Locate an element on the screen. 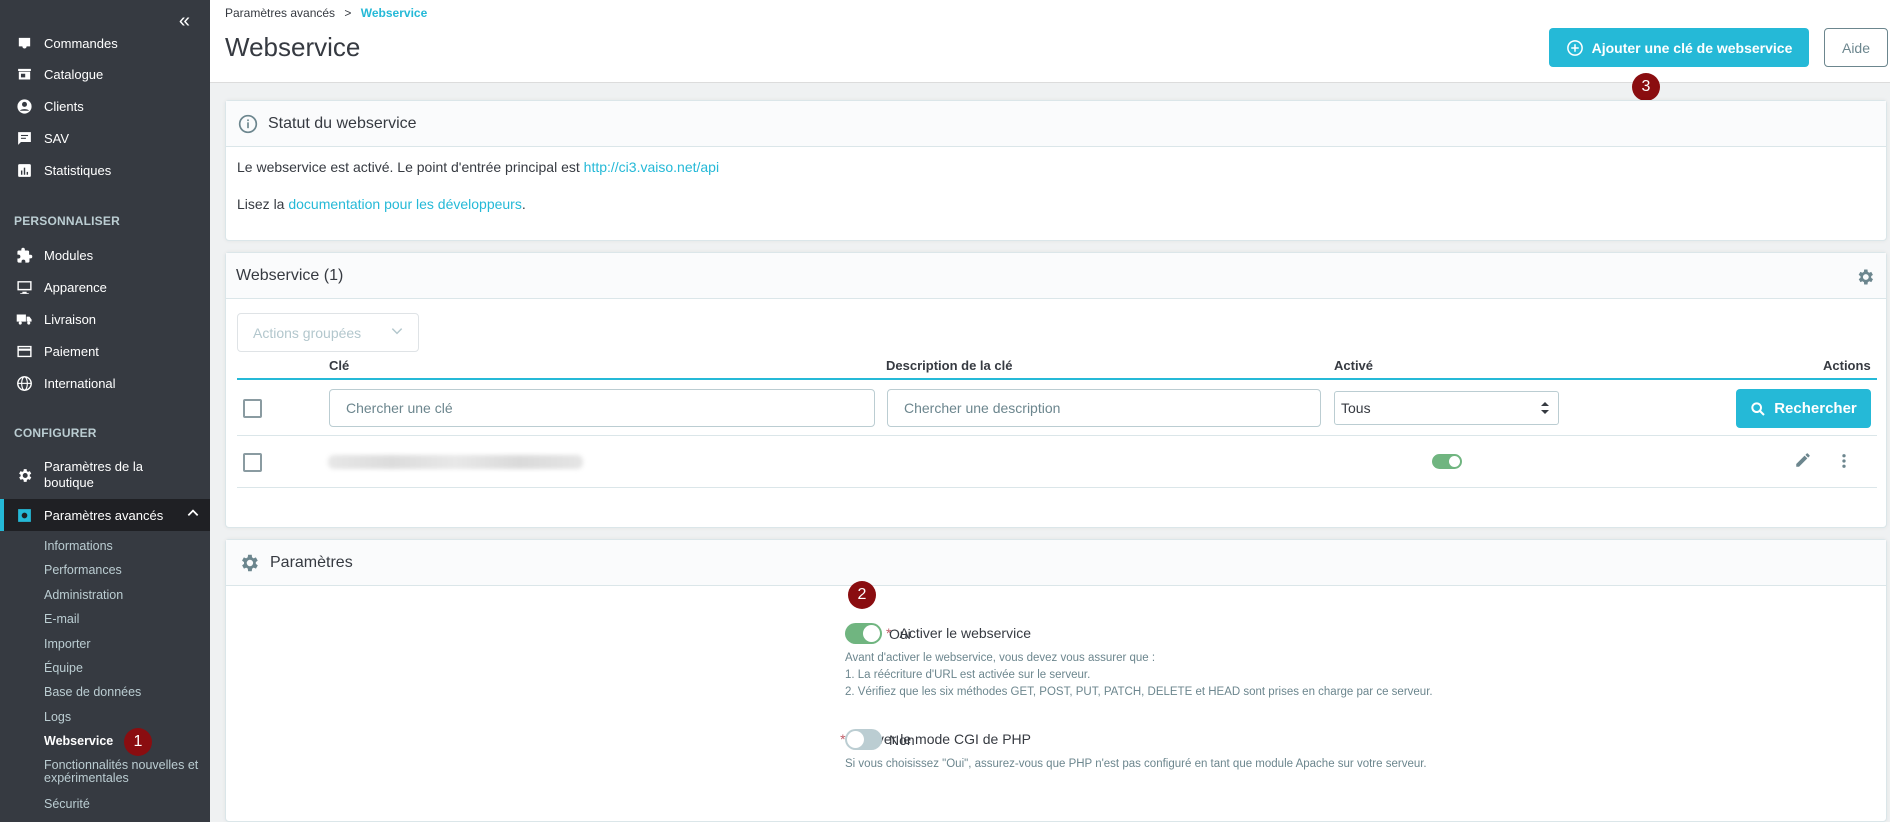 This screenshot has height=822, width=1890. sidebar-item-label: Paramètres avancés is located at coordinates (104, 515).